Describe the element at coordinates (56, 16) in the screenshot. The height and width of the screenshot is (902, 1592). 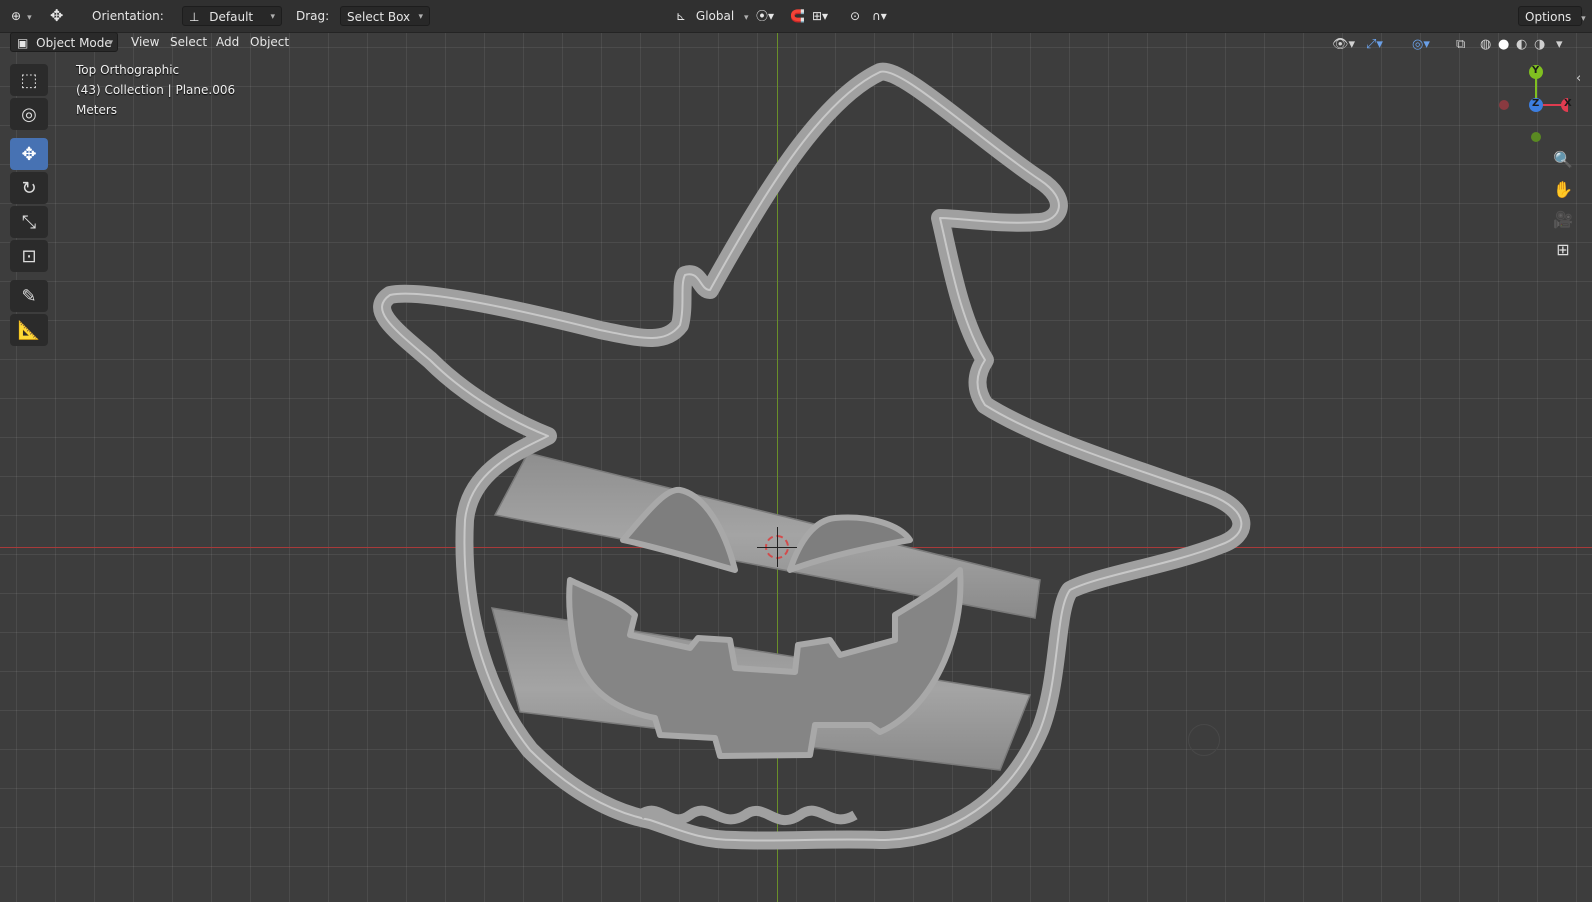
I see `transform-pivot-icon: ✥` at that location.